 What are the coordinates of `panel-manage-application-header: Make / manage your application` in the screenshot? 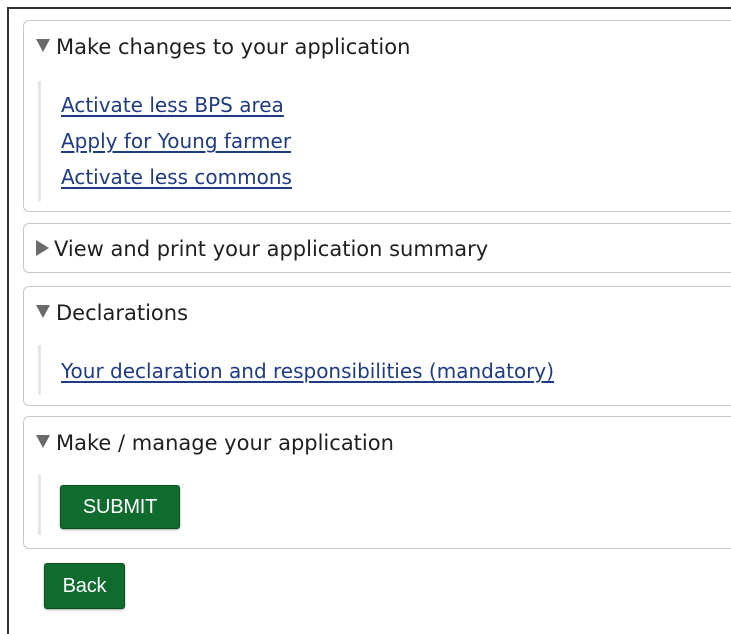 It's located at (215, 443).